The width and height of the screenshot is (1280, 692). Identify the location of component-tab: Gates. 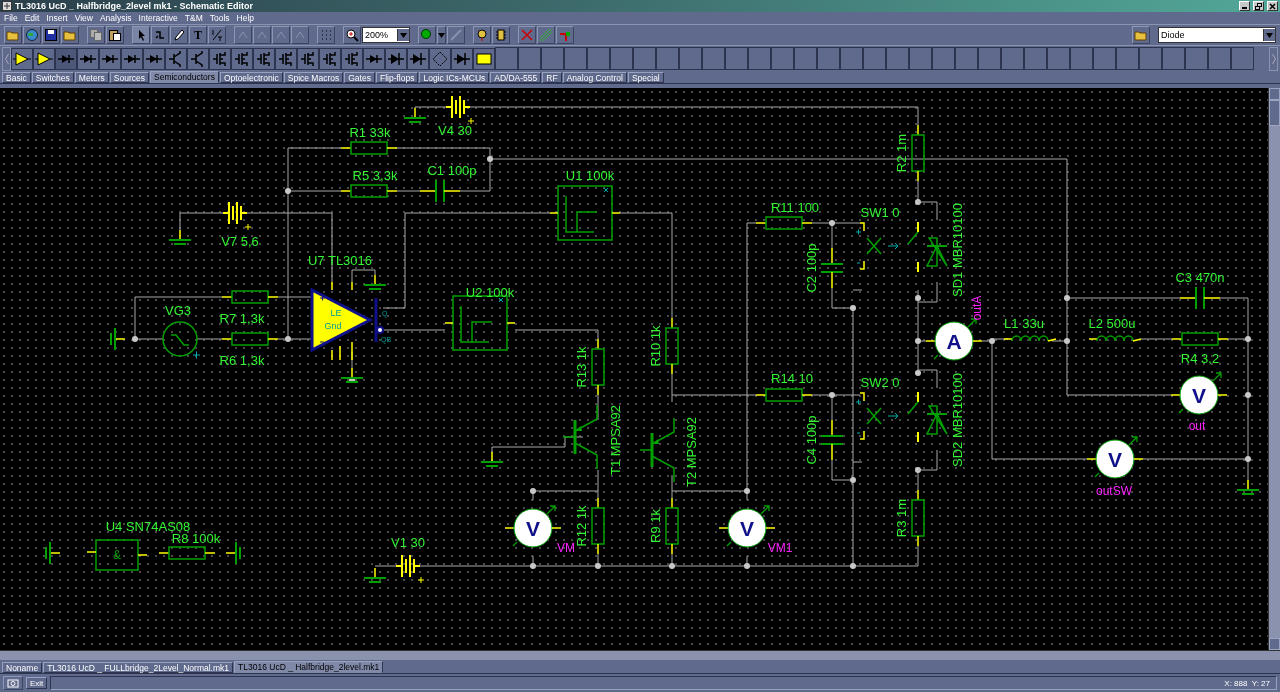
(359, 77).